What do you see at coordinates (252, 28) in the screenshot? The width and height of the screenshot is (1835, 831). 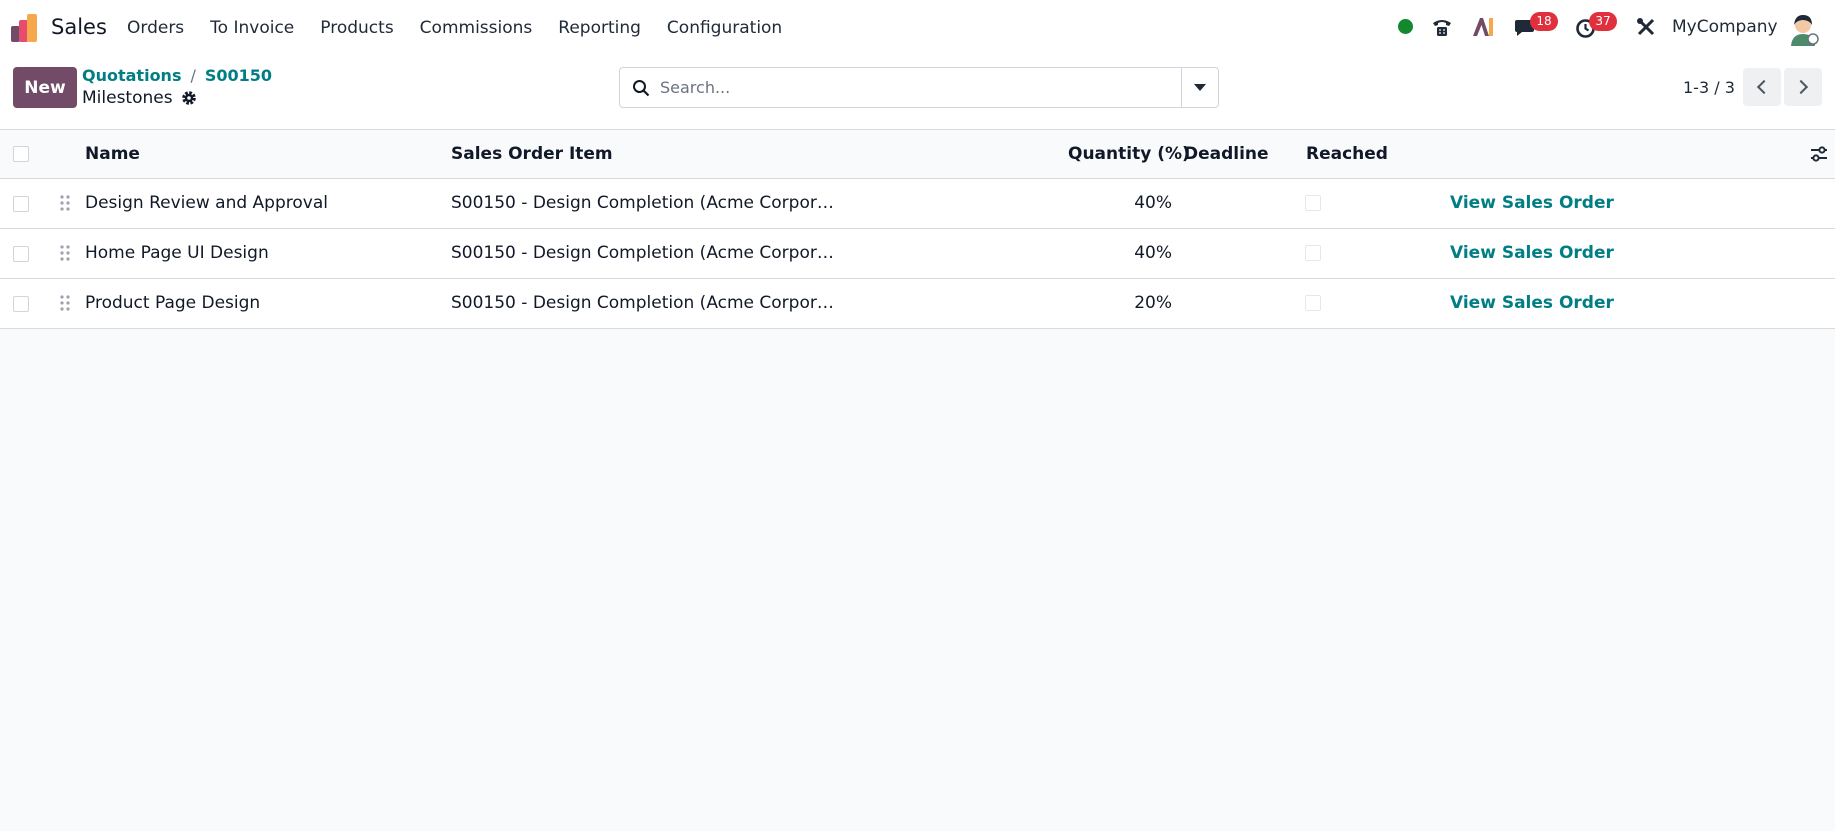 I see `menu-to-invoice: To Invoice` at bounding box center [252, 28].